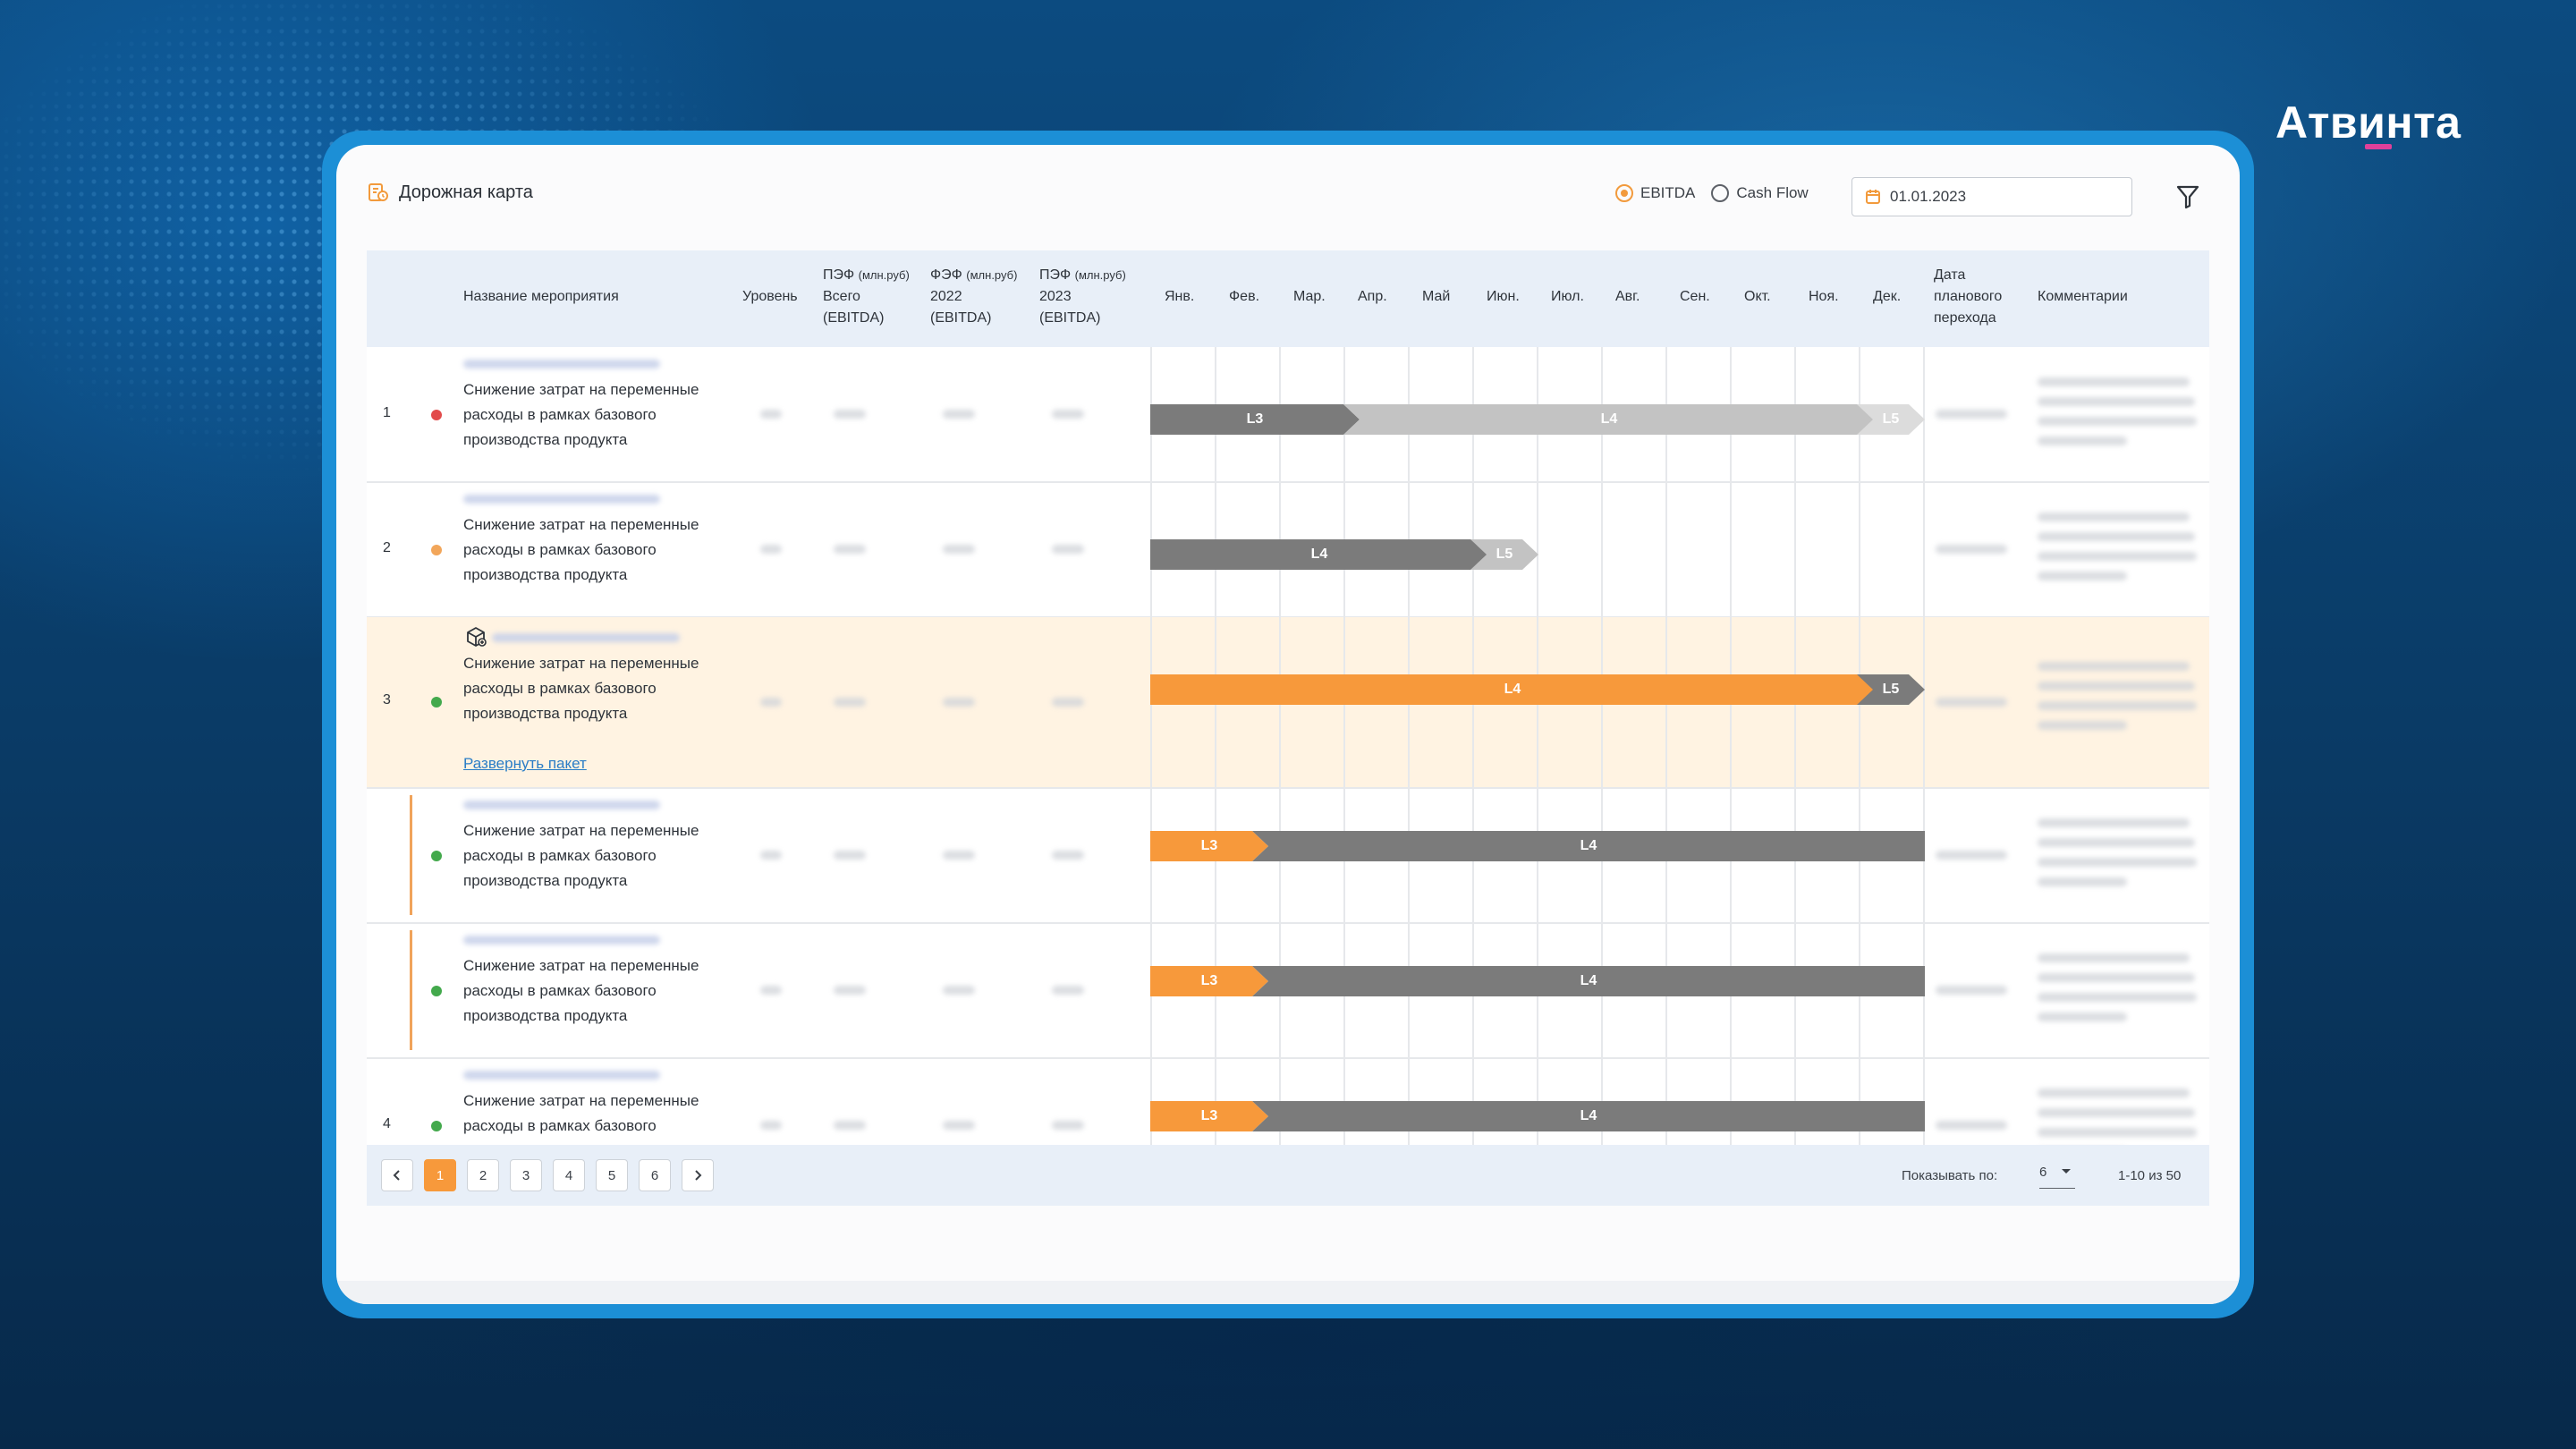 The width and height of the screenshot is (2576, 1449). I want to click on col-name: Название мероприятия, so click(541, 296).